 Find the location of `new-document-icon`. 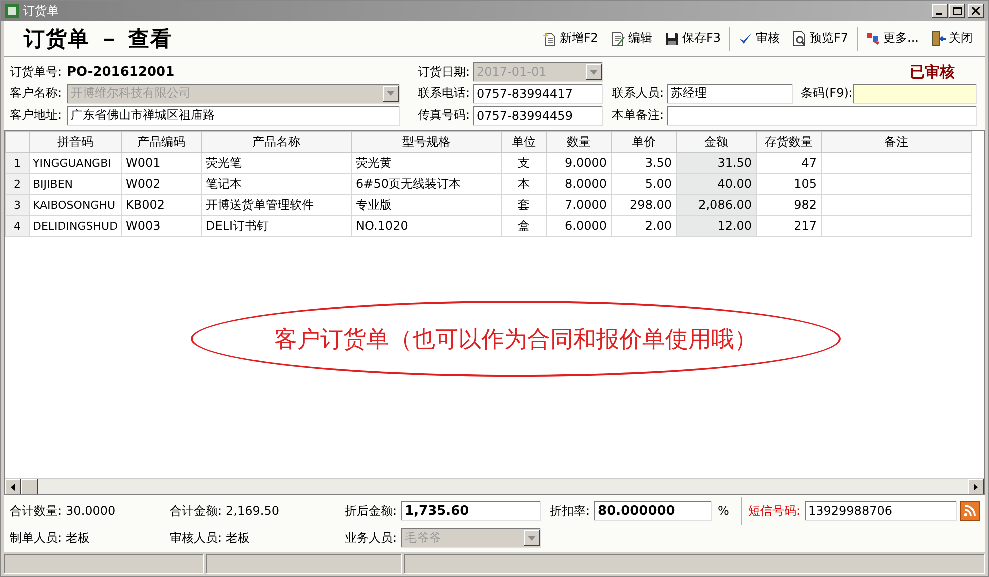

new-document-icon is located at coordinates (550, 38).